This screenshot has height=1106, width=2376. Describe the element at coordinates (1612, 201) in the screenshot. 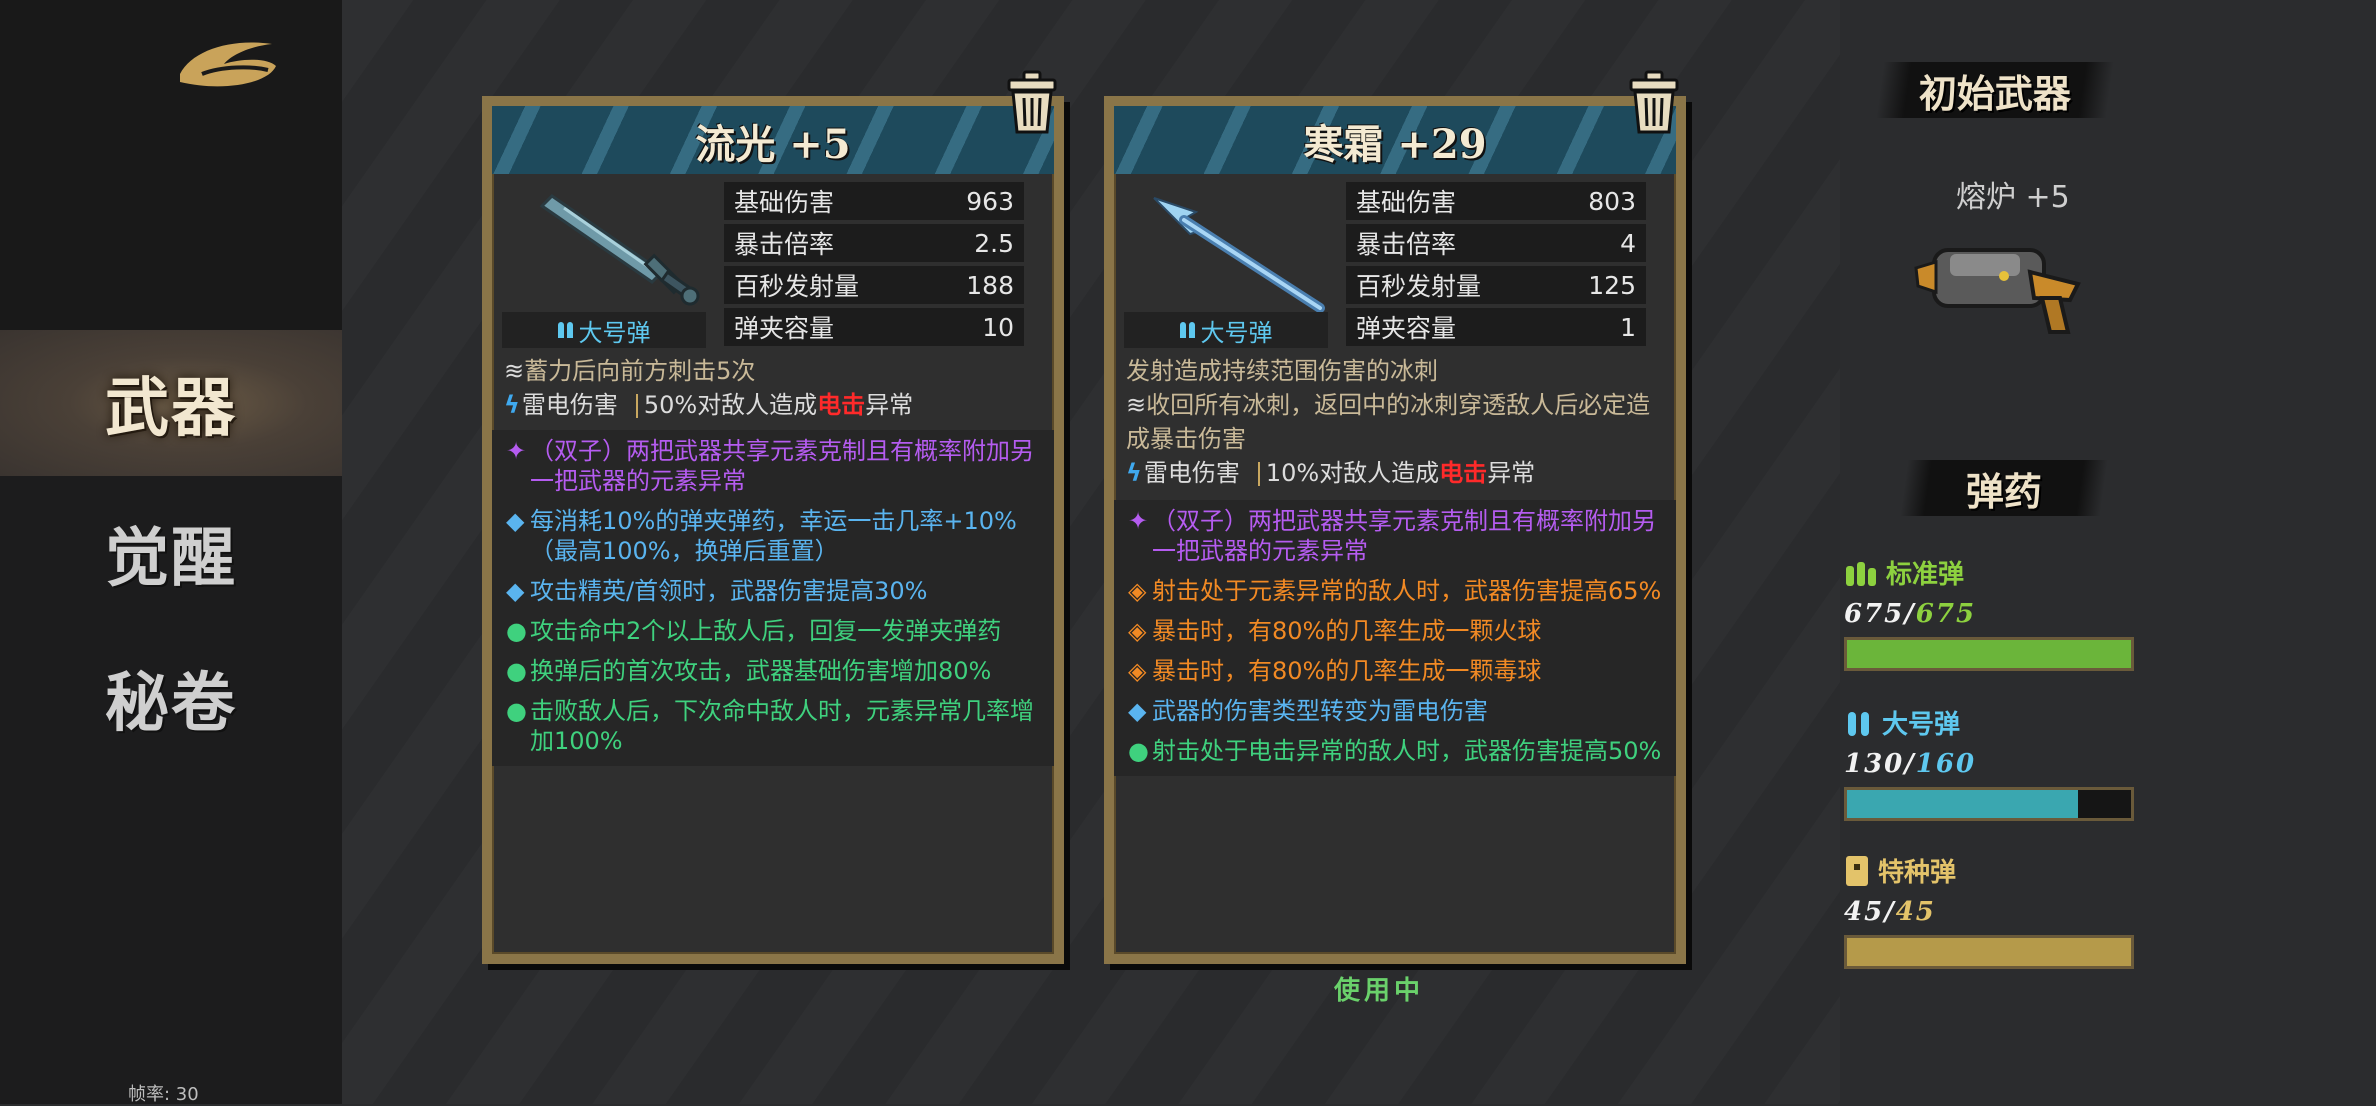

I see `stat-value: 803` at that location.